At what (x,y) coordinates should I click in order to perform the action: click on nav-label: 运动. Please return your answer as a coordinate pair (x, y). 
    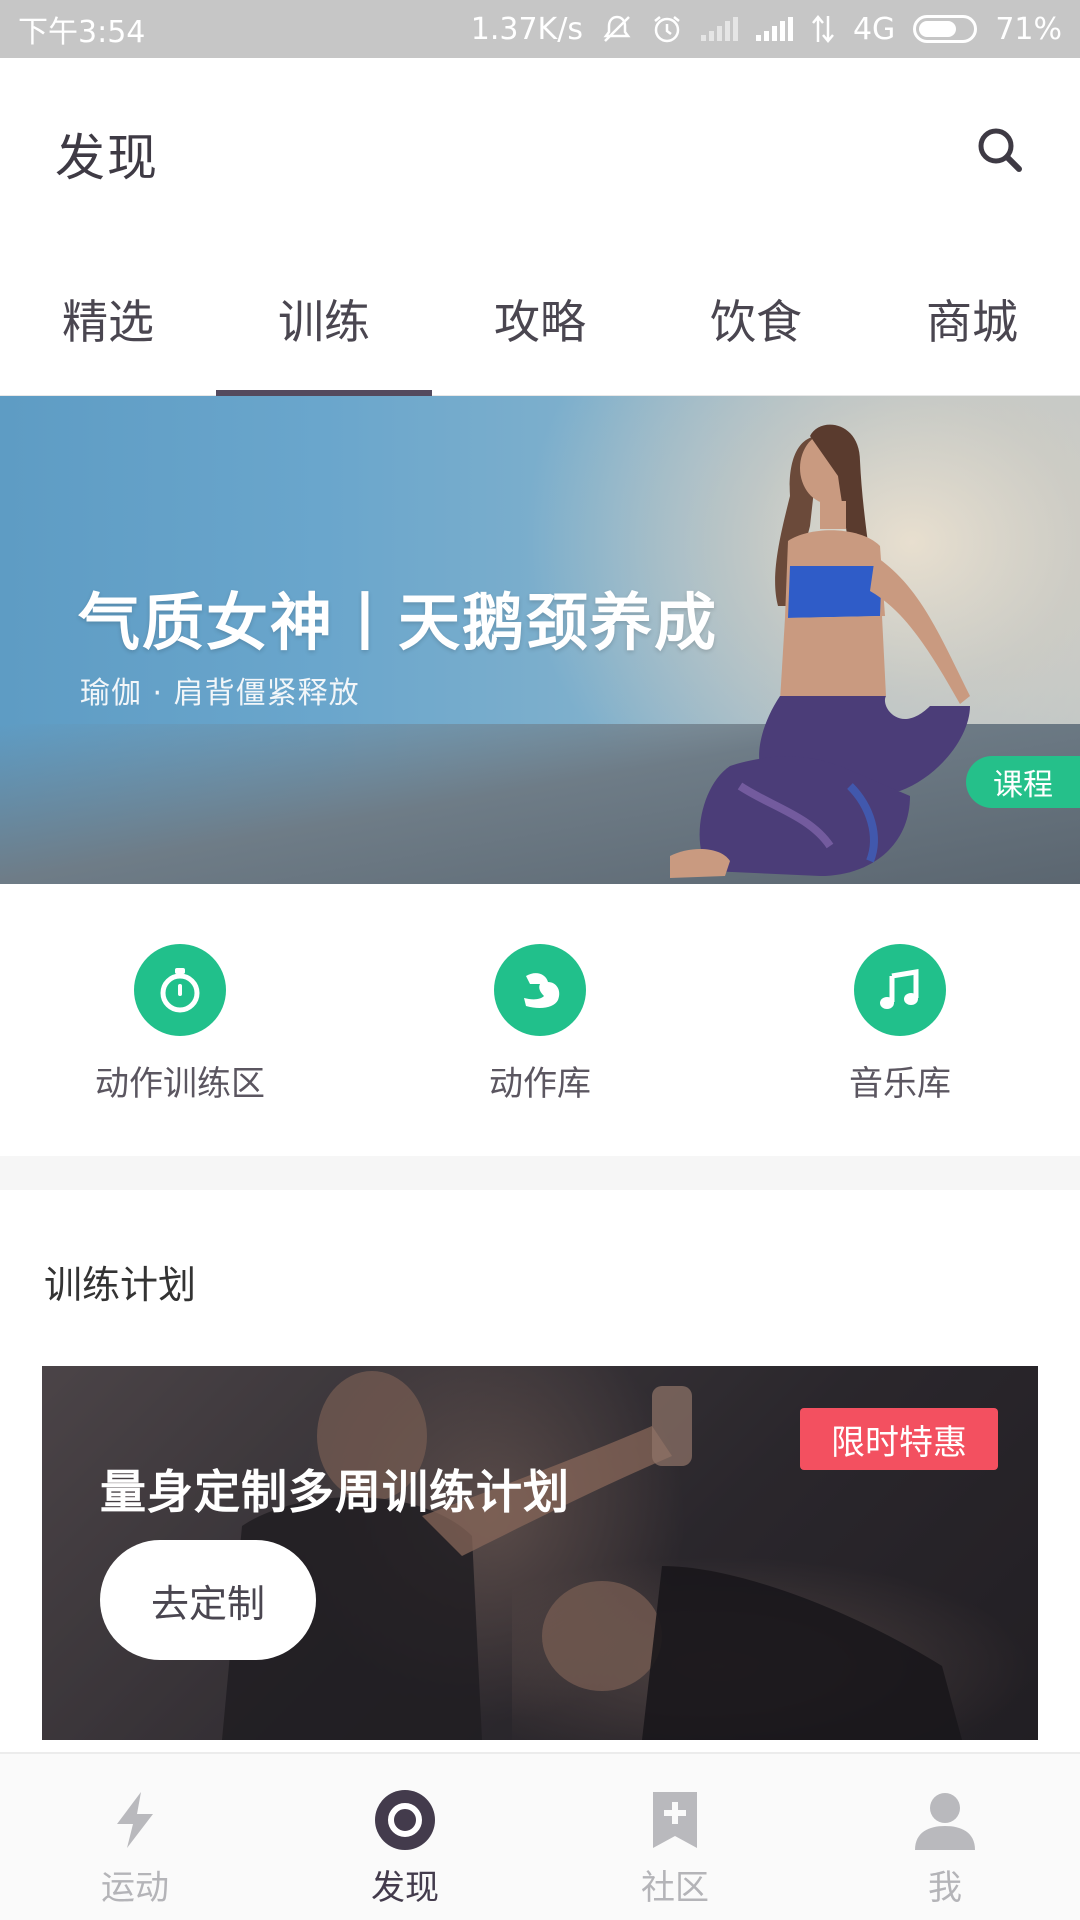
    Looking at the image, I should click on (135, 1888).